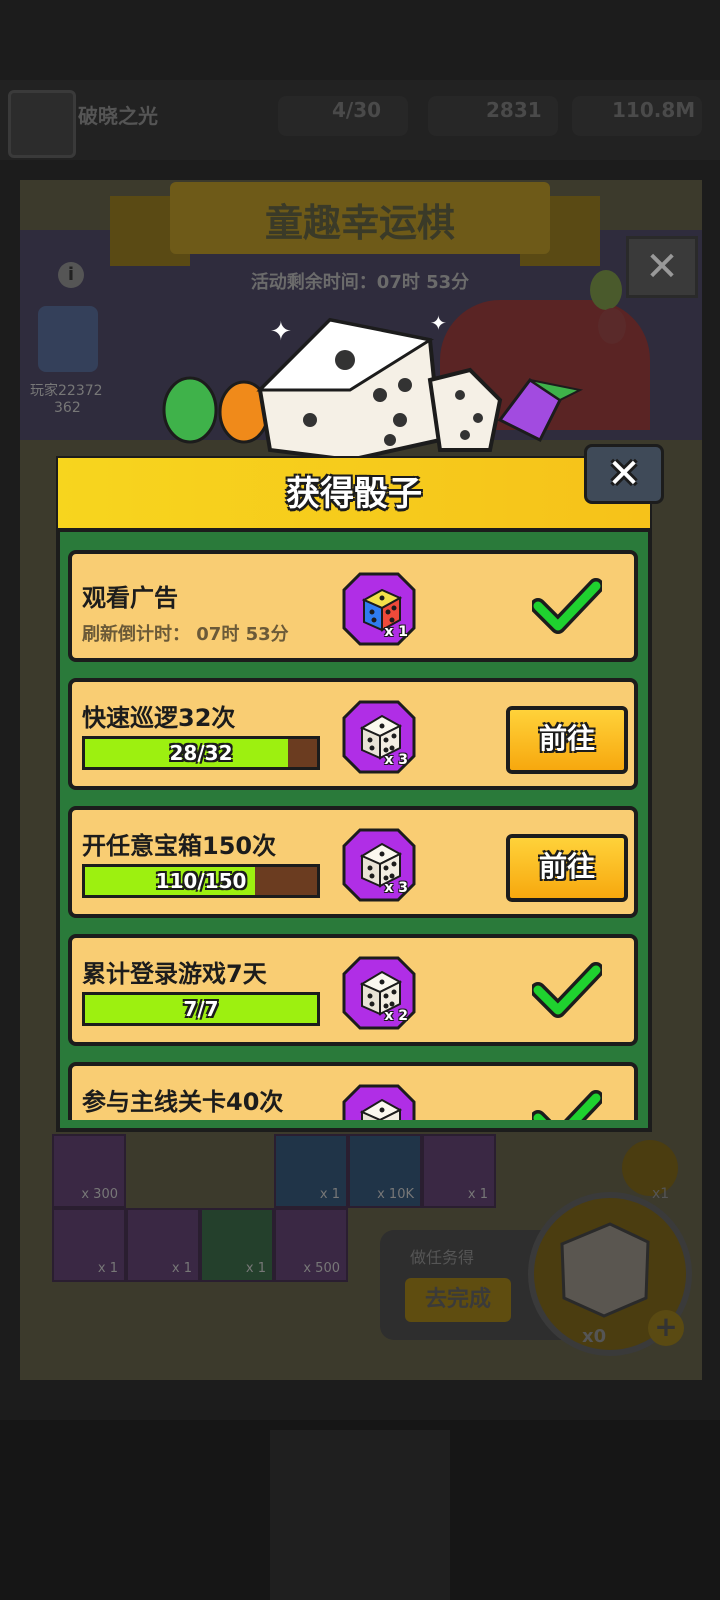 The width and height of the screenshot is (720, 1600). I want to click on task-card-main-stage: 参与主线关卡40次, so click(353, 1091).